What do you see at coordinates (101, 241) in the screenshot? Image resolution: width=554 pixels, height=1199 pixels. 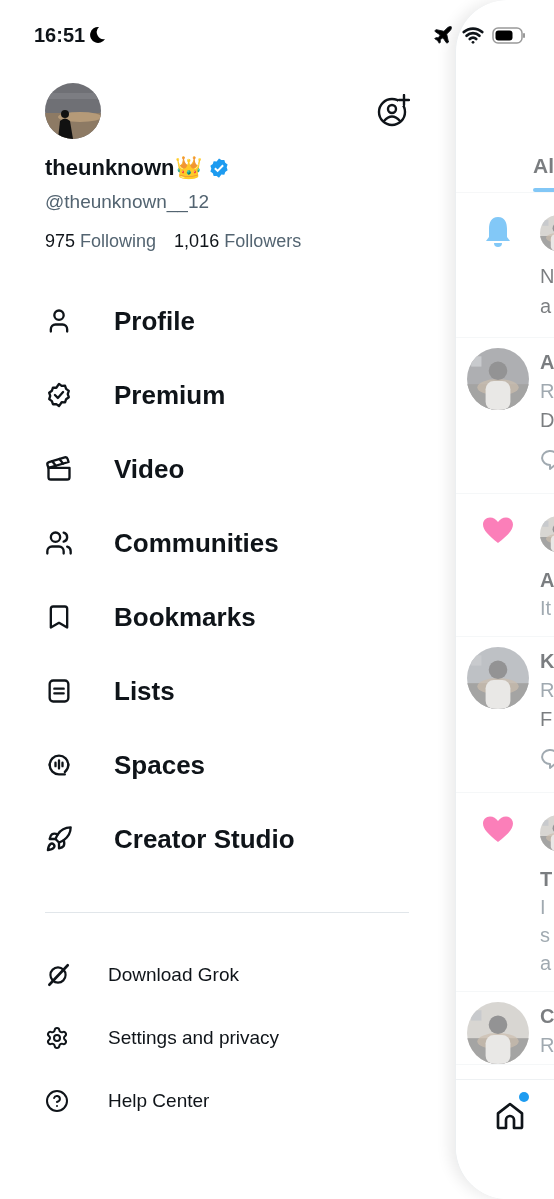 I see `following-link: 975 Following` at bounding box center [101, 241].